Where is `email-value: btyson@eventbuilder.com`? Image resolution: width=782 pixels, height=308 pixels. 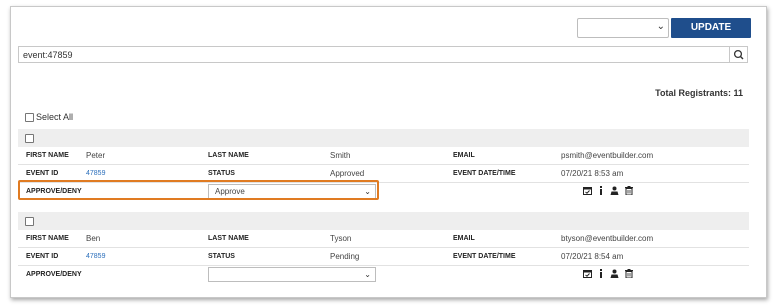 email-value: btyson@eventbuilder.com is located at coordinates (607, 238).